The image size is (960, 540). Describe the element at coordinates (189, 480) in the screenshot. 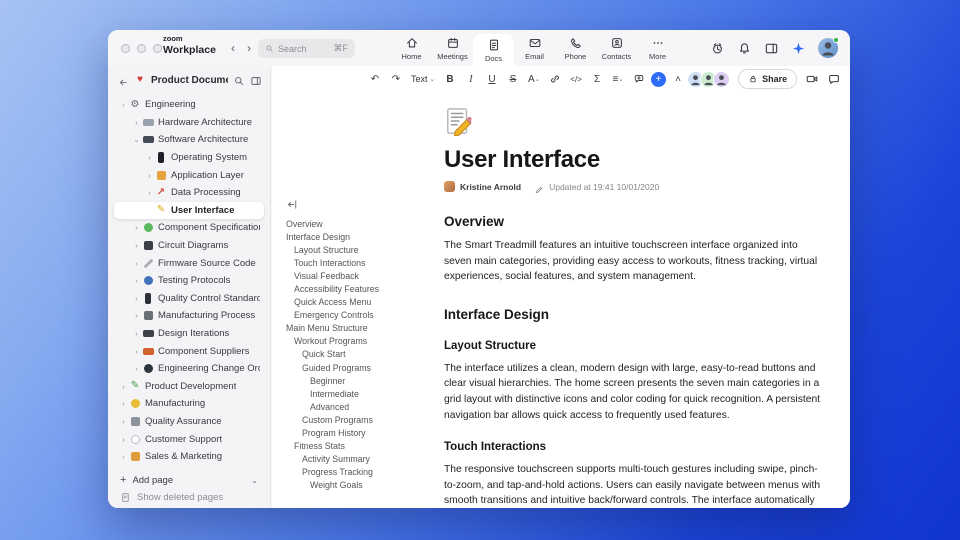

I see `add-page-button: + Add page ⌄` at that location.